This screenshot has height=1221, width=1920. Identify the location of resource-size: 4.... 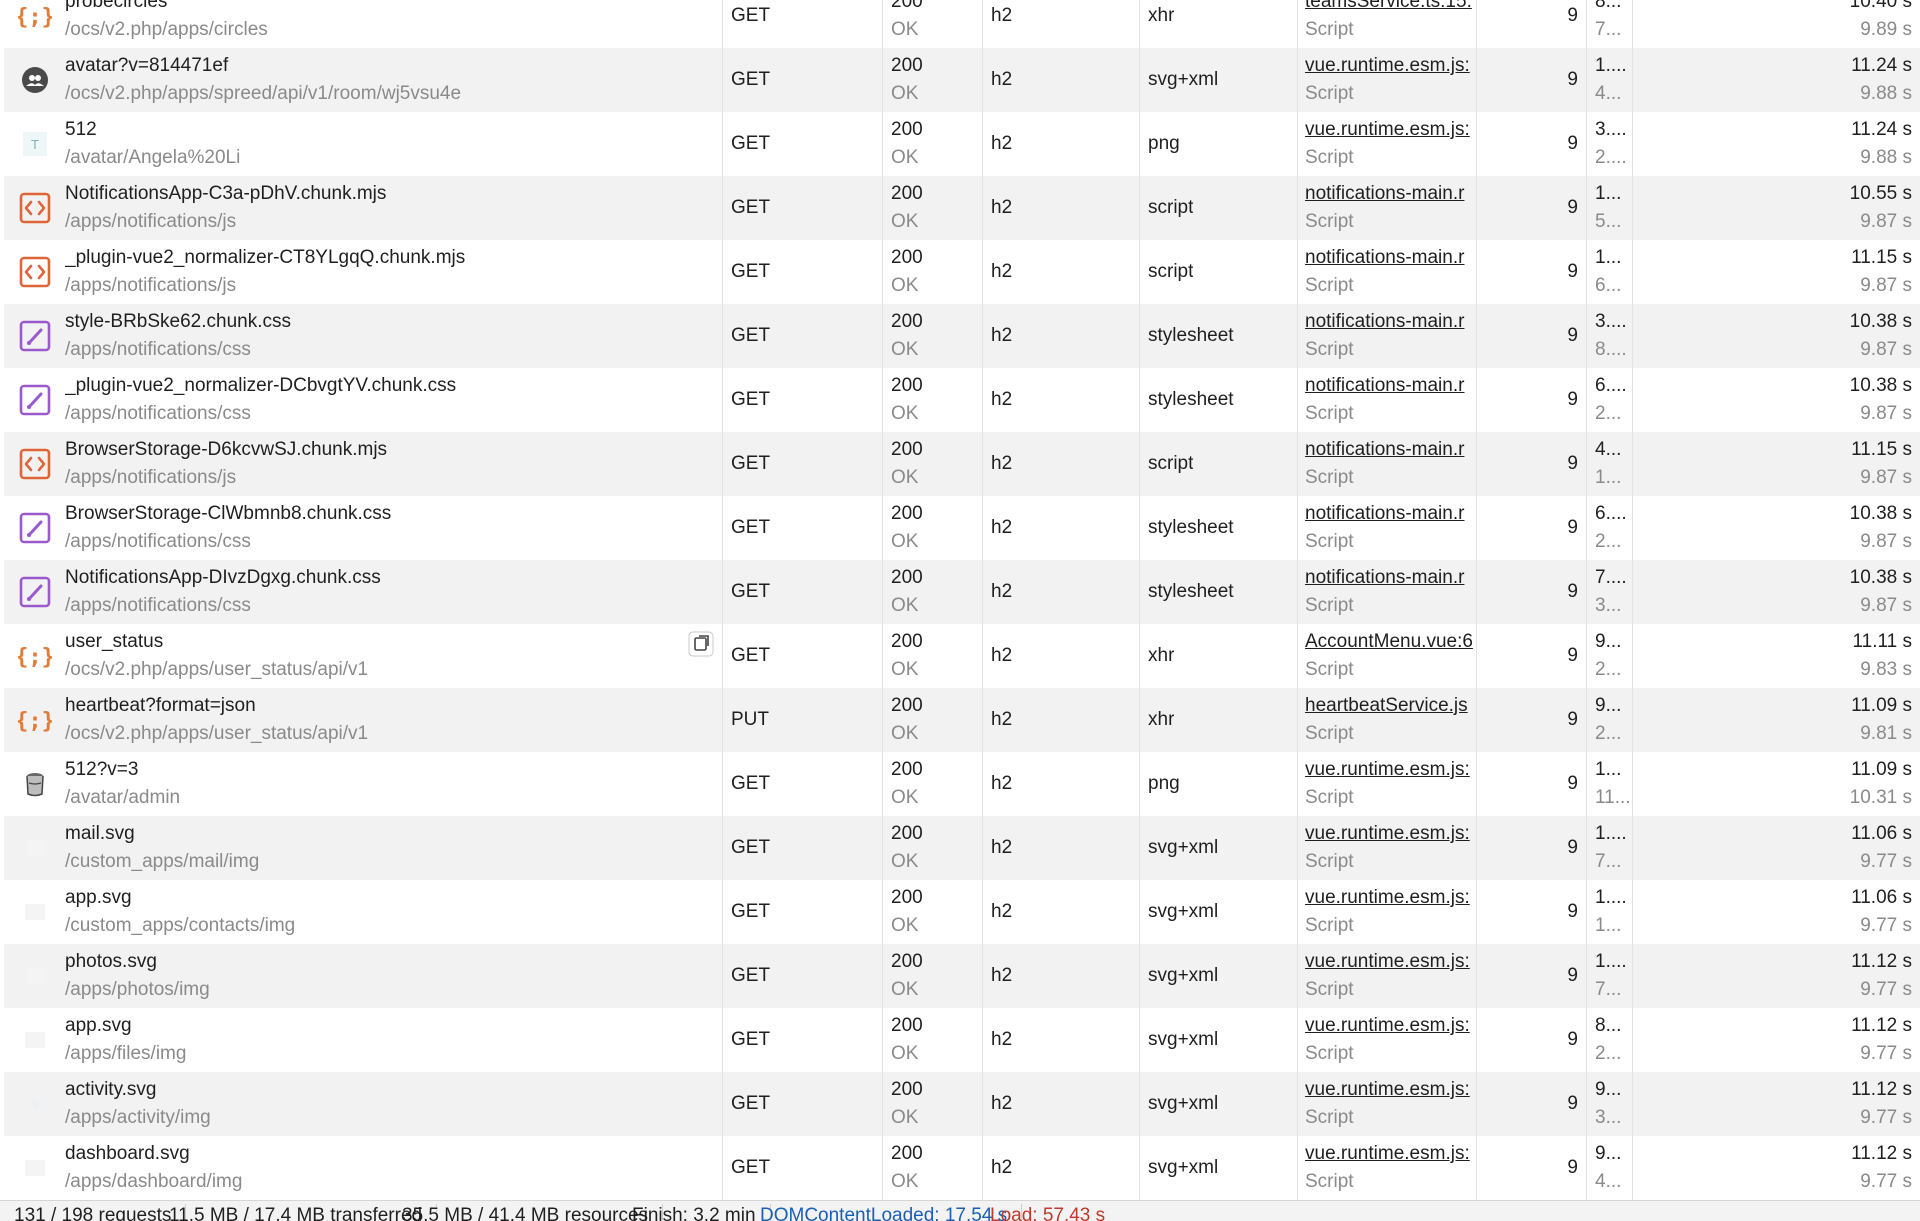
(1608, 93).